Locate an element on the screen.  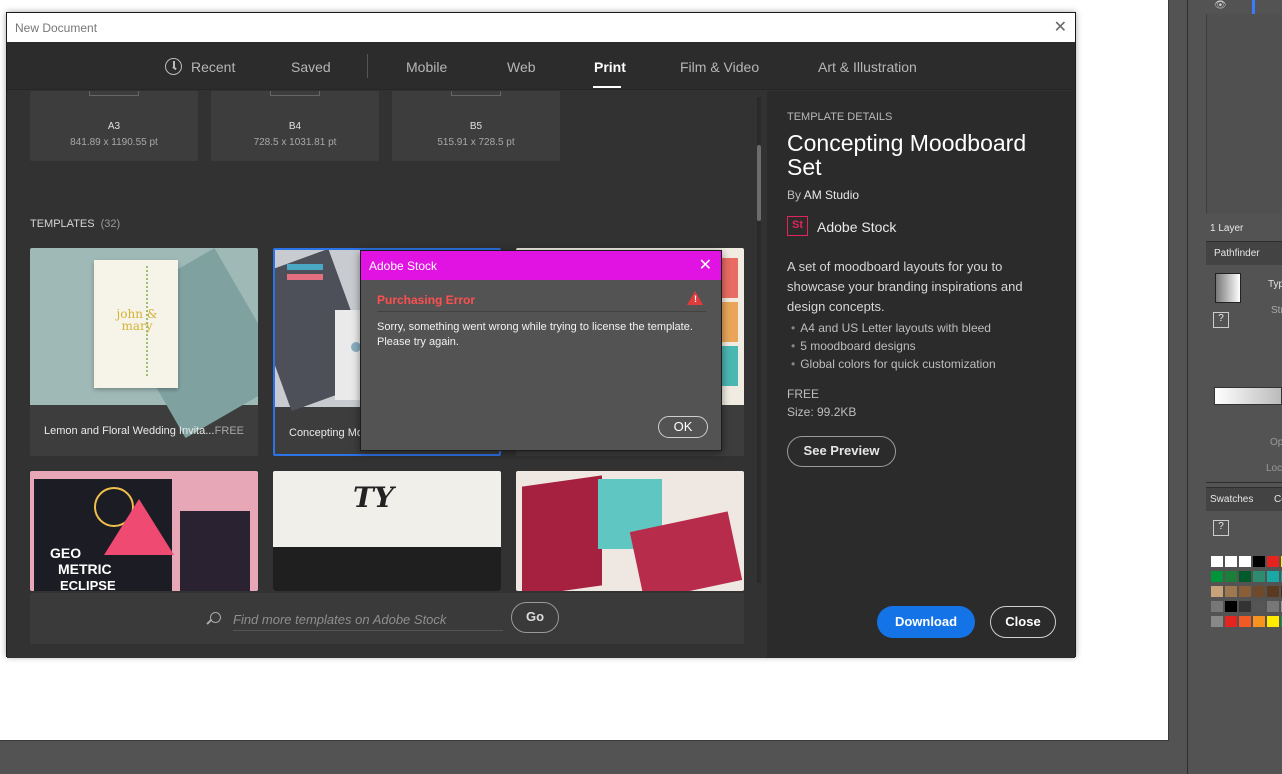
type-sample: TY is located at coordinates (373, 497).